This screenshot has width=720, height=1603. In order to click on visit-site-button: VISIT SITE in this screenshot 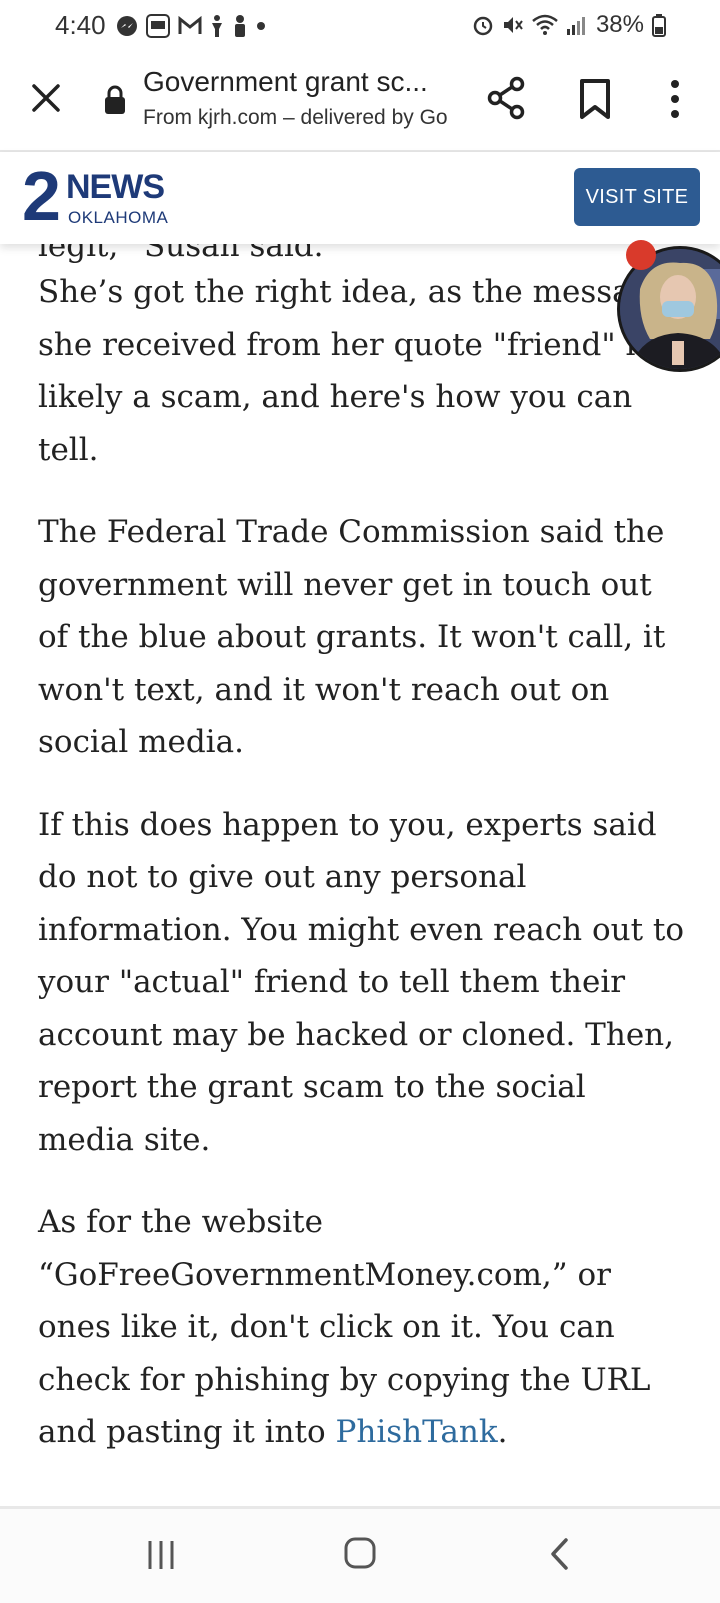, I will do `click(637, 197)`.